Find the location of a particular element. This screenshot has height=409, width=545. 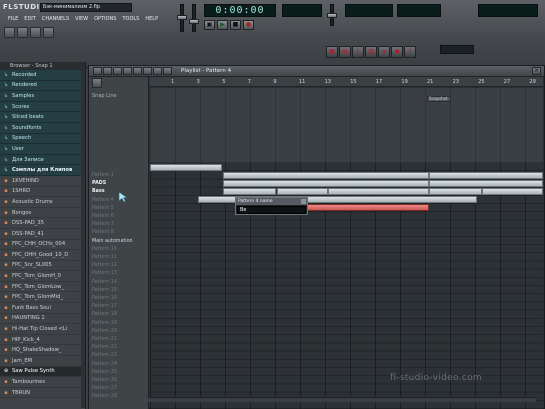

plugin-icon: ◆ is located at coordinates (397, 52).